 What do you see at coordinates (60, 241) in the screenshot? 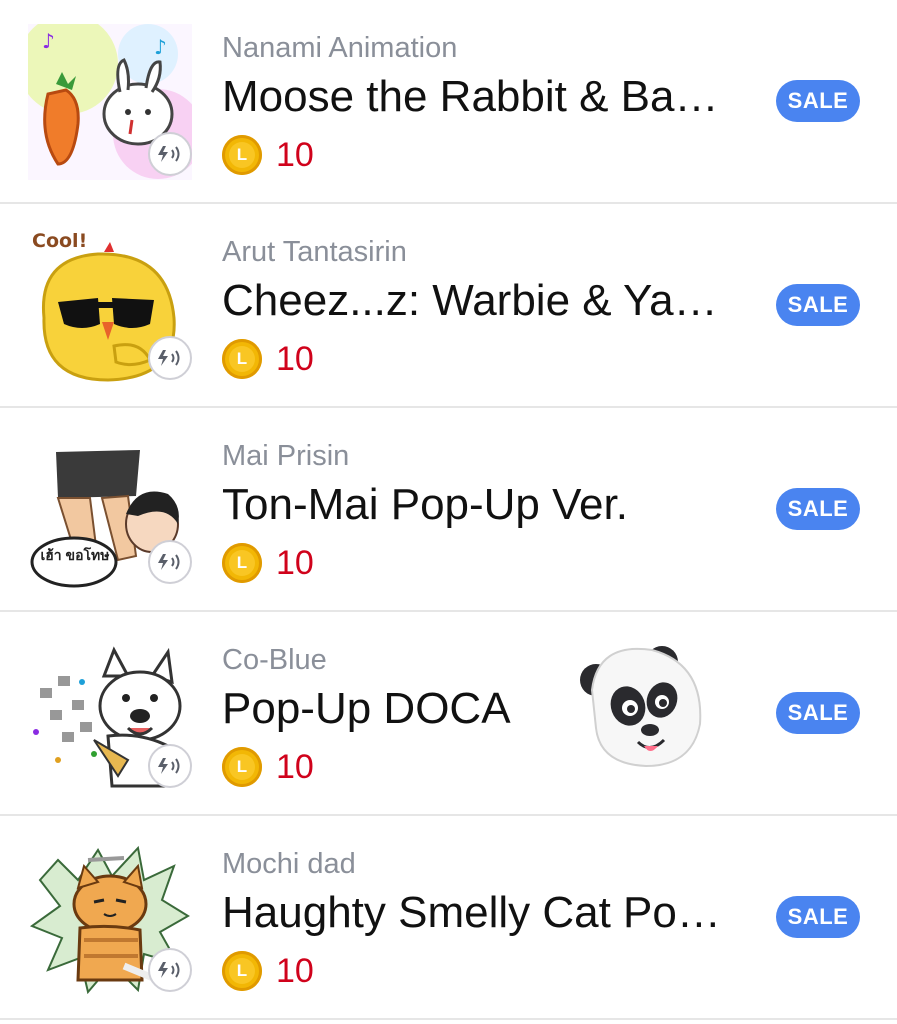
I see `cool-label: Cool!` at bounding box center [60, 241].